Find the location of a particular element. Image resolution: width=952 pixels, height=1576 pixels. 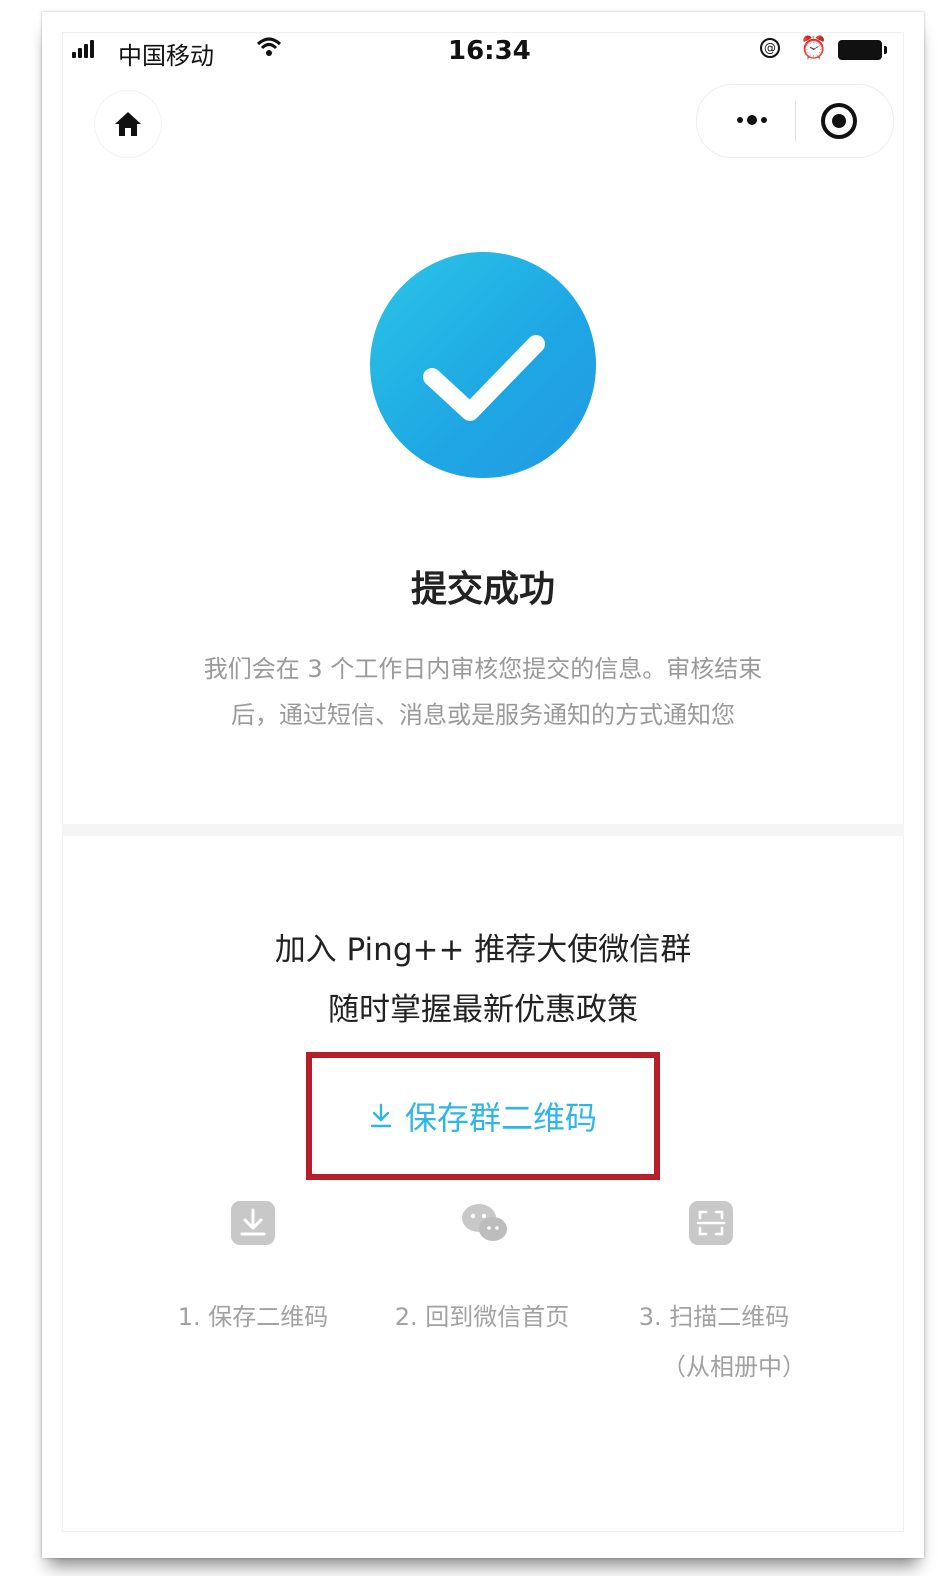

section-divider is located at coordinates (483, 830).